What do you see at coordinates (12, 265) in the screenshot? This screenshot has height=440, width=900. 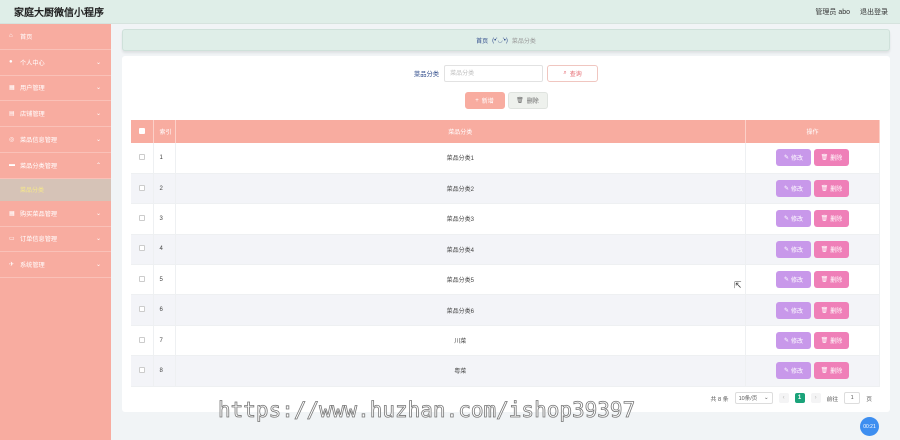 I see `settings-icon: ✈` at bounding box center [12, 265].